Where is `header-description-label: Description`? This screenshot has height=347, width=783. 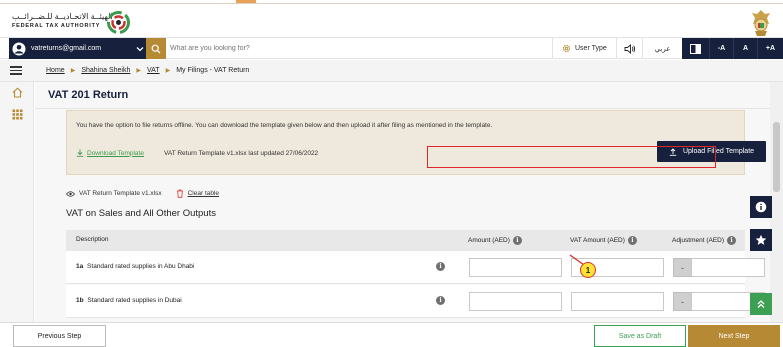
header-description-label: Description is located at coordinates (92, 239).